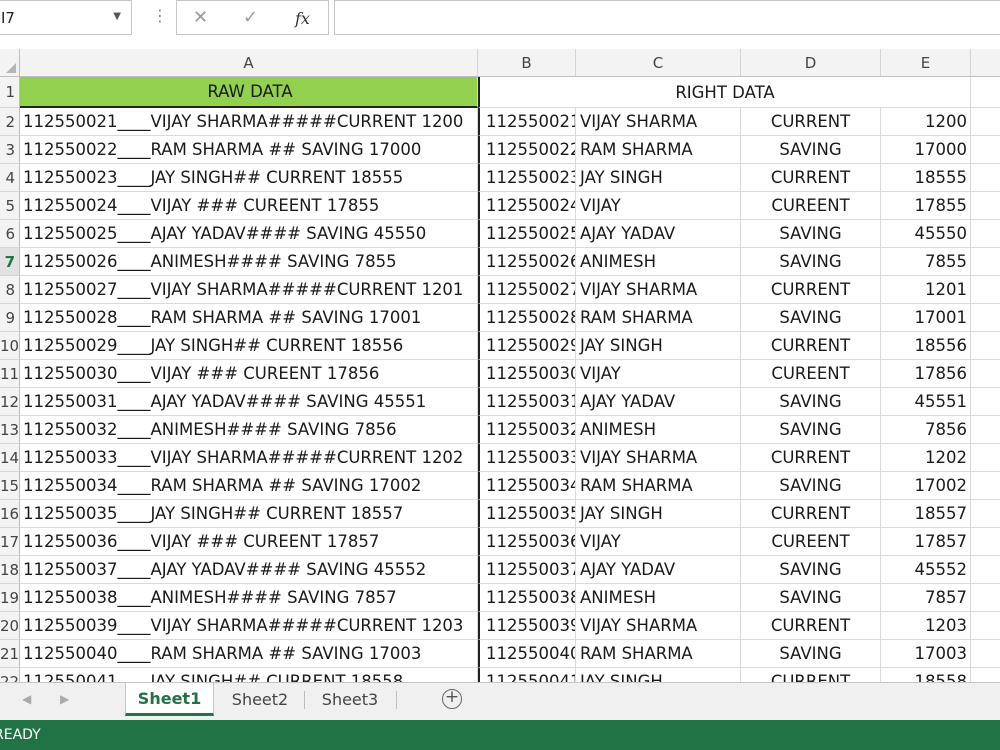 Image resolution: width=1000 pixels, height=750 pixels. What do you see at coordinates (249, 206) in the screenshot?
I see `raw-data-cell: 112550024____VIJAY ### CUREENT 17855` at bounding box center [249, 206].